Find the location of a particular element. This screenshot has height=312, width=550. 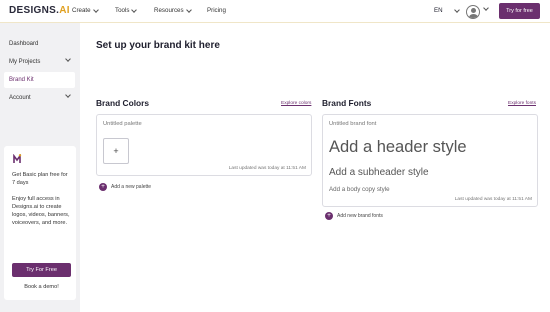

brand-fonts-title: Brand Fonts is located at coordinates (347, 103).